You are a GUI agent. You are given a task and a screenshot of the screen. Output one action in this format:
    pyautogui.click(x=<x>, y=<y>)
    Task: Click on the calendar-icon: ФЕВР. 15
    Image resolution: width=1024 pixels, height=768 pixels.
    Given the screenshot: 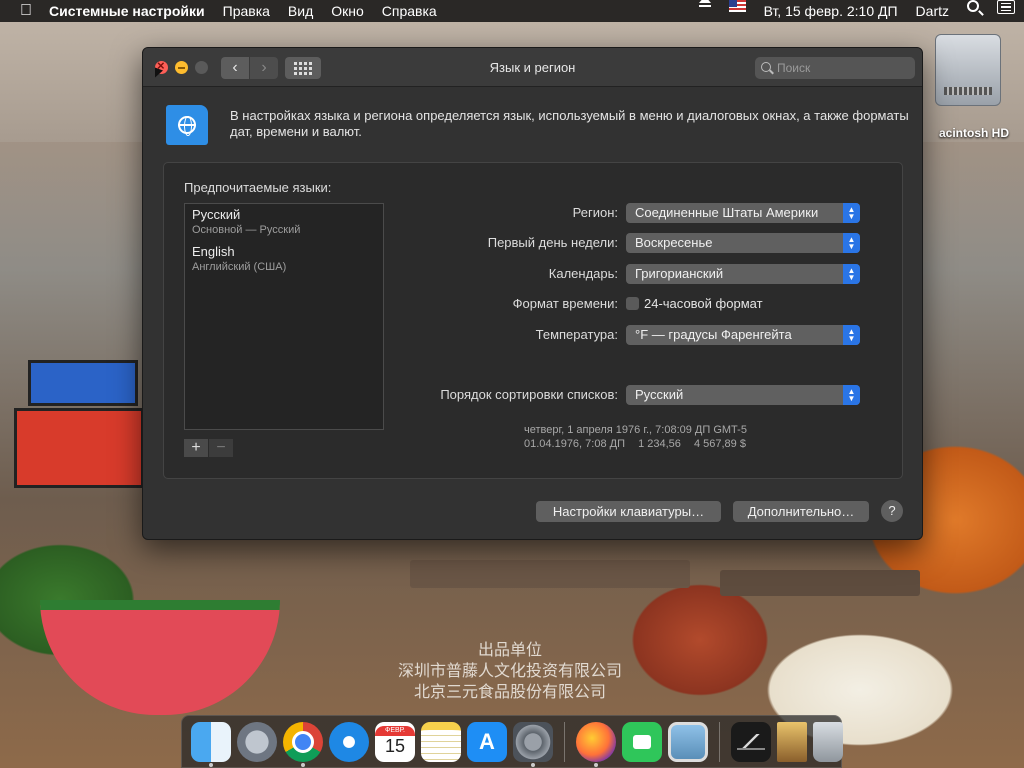 What is the action you would take?
    pyautogui.click(x=395, y=741)
    